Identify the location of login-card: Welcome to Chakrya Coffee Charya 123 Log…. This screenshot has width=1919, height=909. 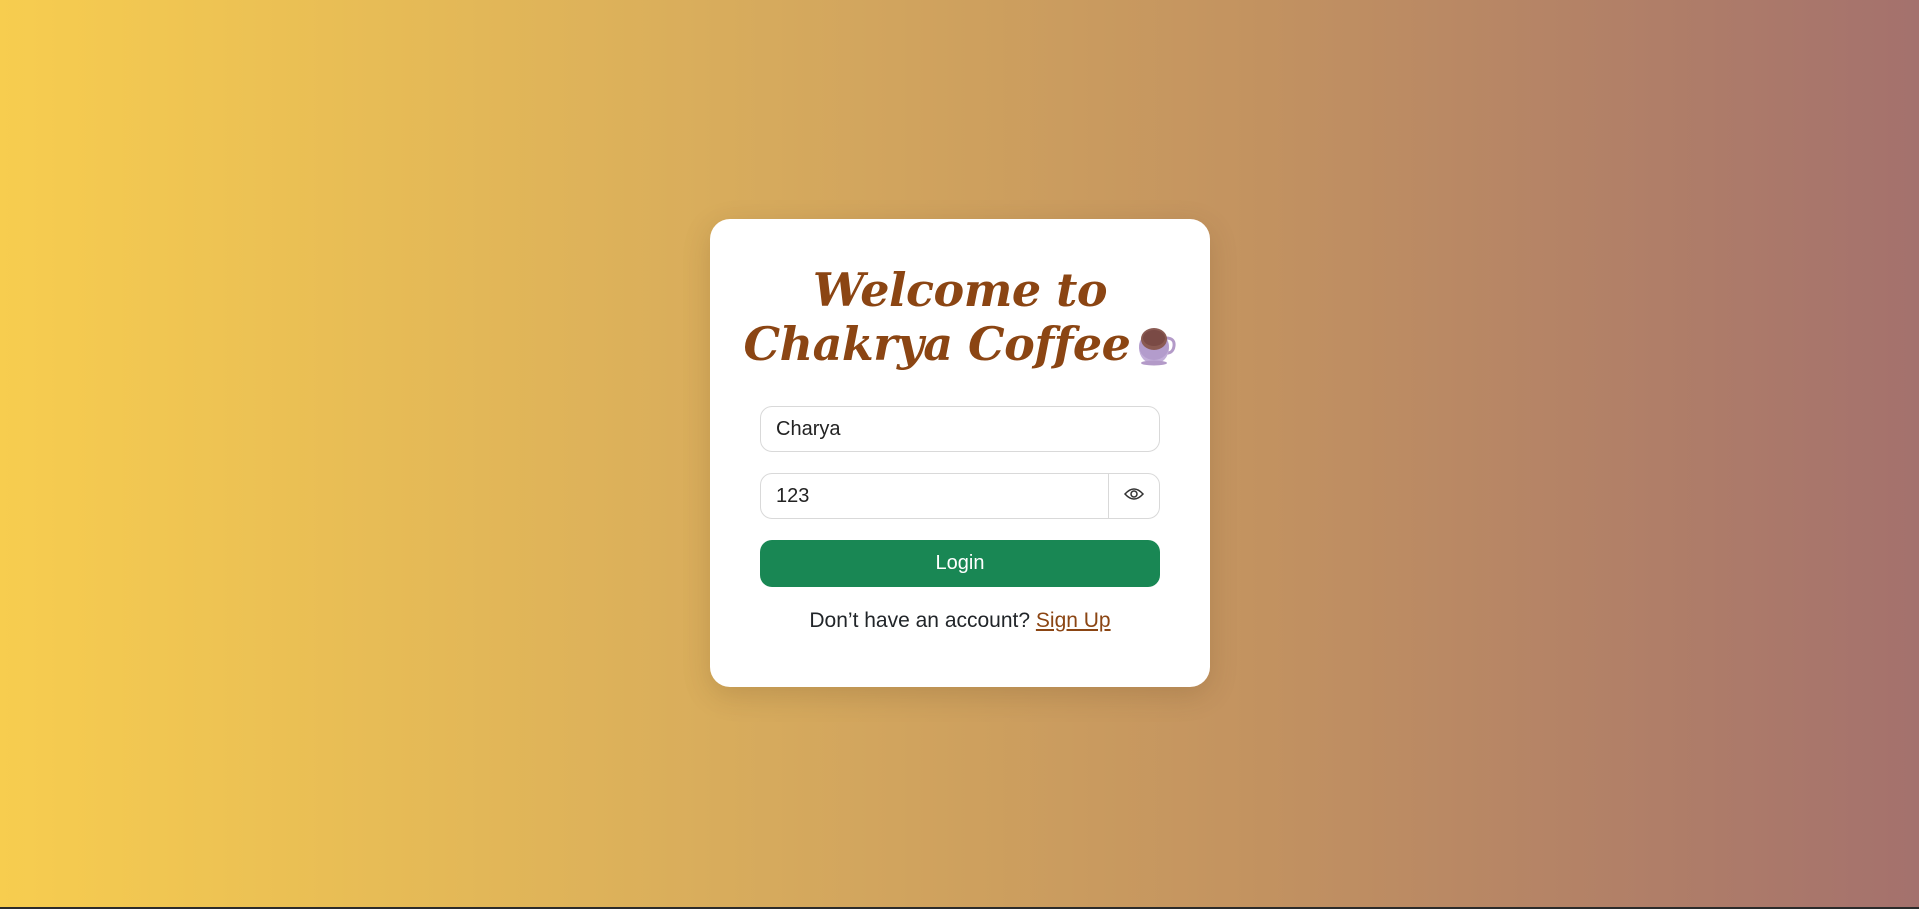
(960, 453).